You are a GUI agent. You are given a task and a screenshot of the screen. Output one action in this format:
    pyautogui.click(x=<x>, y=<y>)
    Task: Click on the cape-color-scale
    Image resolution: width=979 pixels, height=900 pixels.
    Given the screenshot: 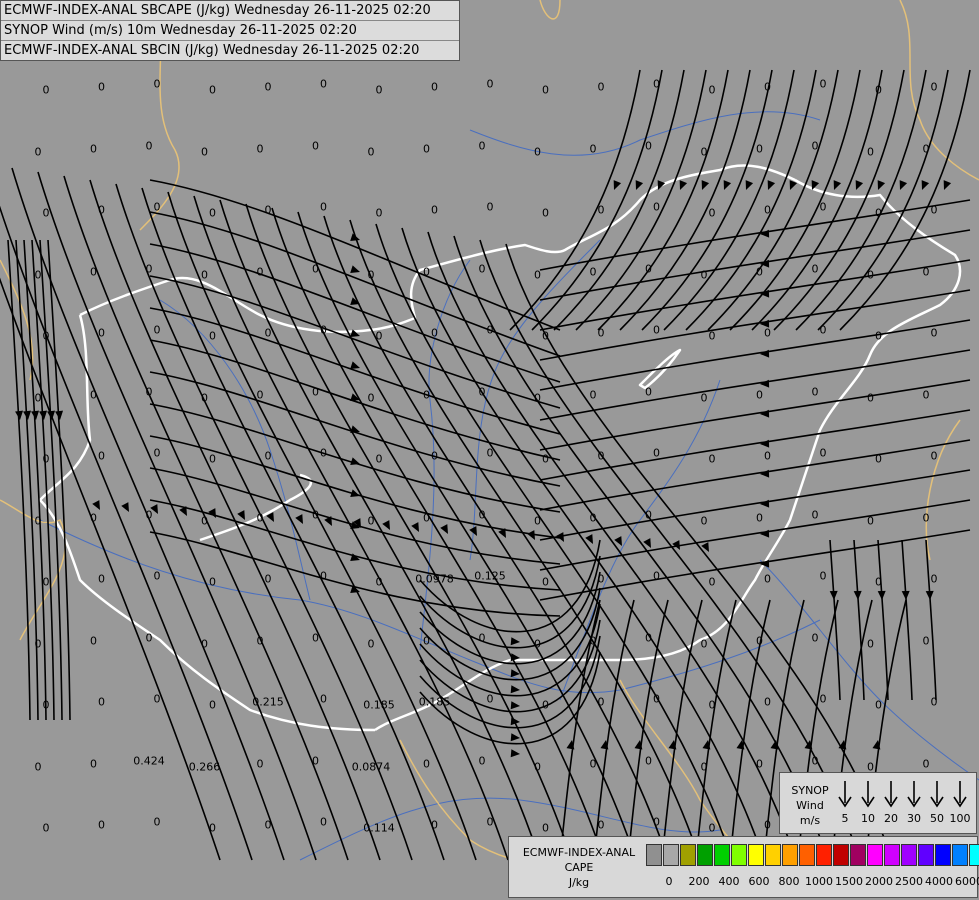 What is the action you would take?
    pyautogui.click(x=812, y=855)
    